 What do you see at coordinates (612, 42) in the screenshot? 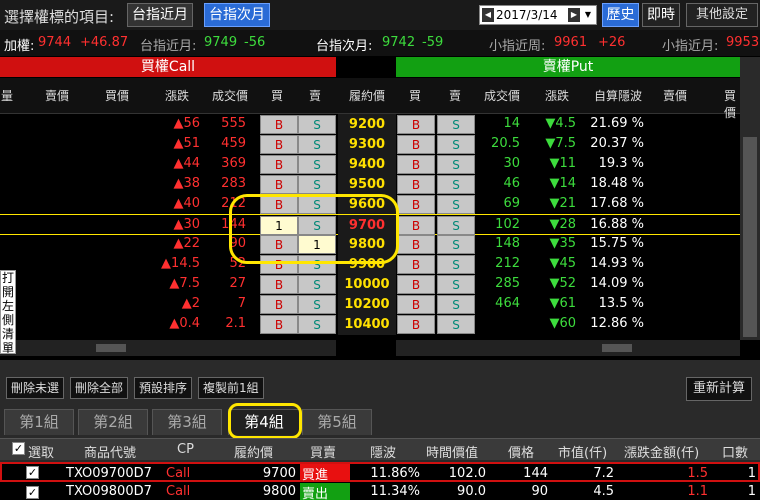
I see `mini-week-change: +26` at bounding box center [612, 42].